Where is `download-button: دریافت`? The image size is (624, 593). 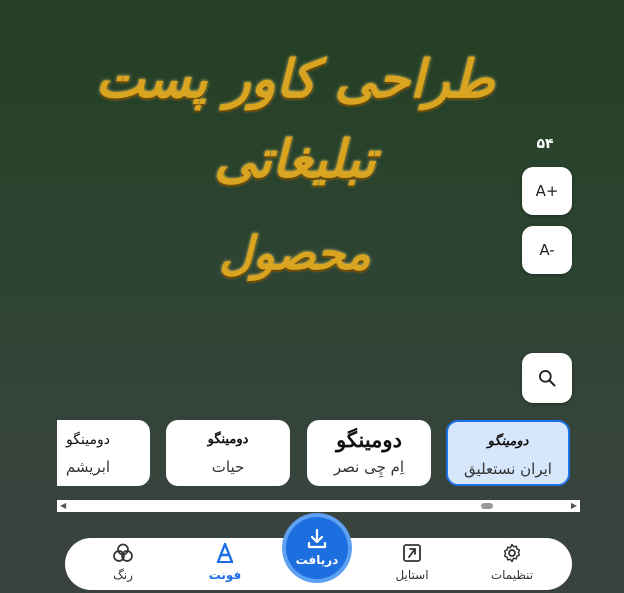
download-button: دریافت is located at coordinates (317, 548).